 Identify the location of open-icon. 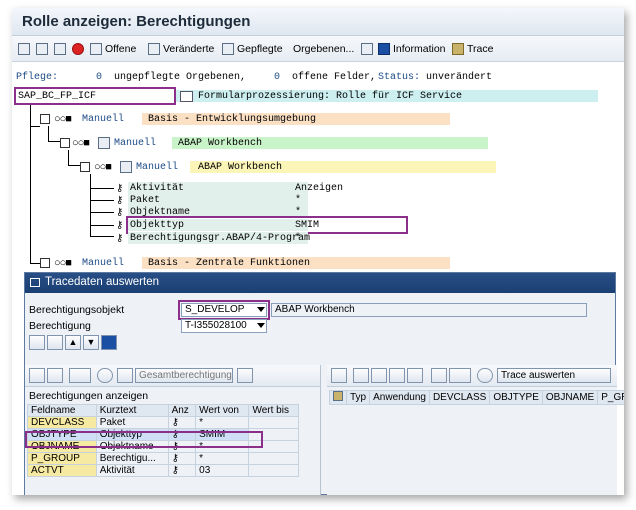
(96, 49).